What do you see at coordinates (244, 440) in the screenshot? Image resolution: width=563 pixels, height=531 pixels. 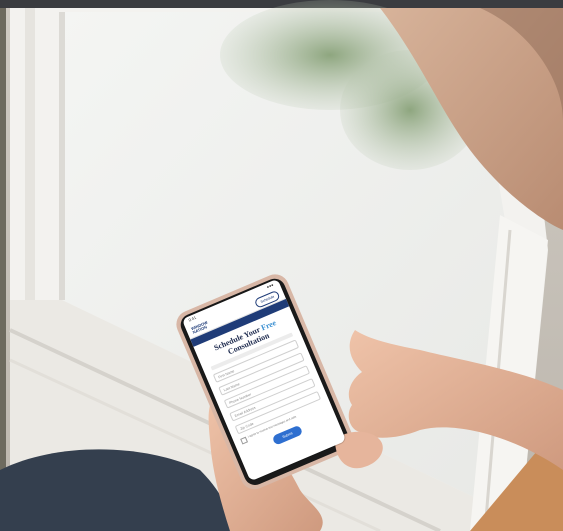 I see `consent-checkbox` at bounding box center [244, 440].